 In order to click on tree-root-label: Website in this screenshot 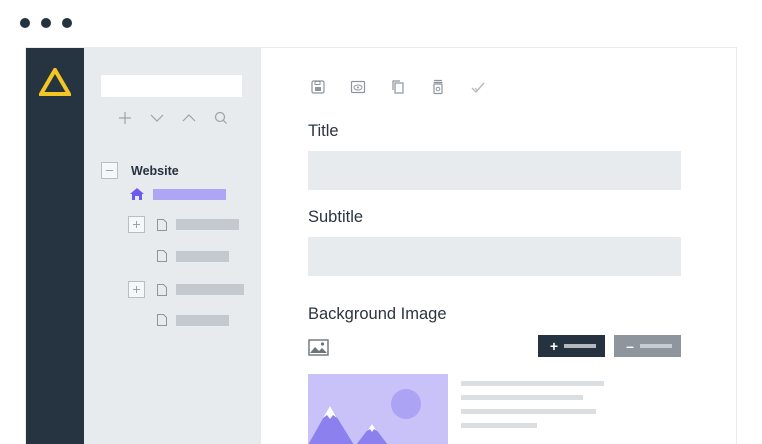, I will do `click(155, 170)`.